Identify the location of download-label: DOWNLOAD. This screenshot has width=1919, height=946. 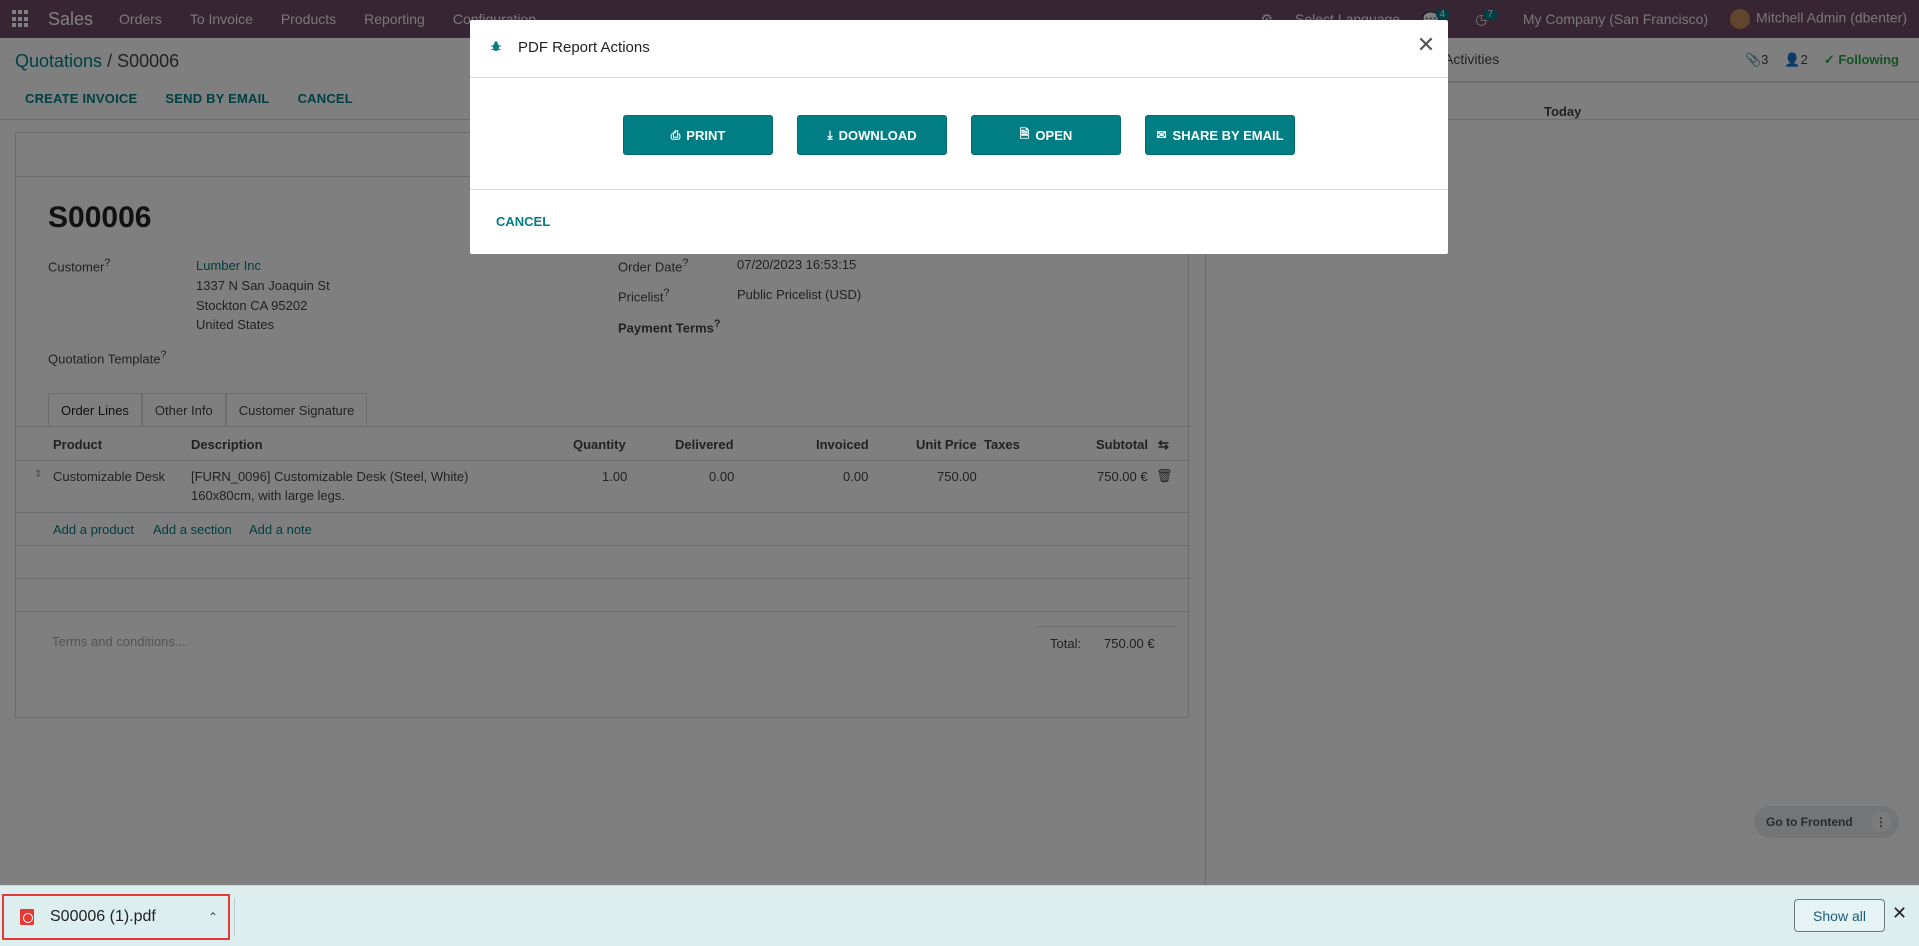
(877, 135).